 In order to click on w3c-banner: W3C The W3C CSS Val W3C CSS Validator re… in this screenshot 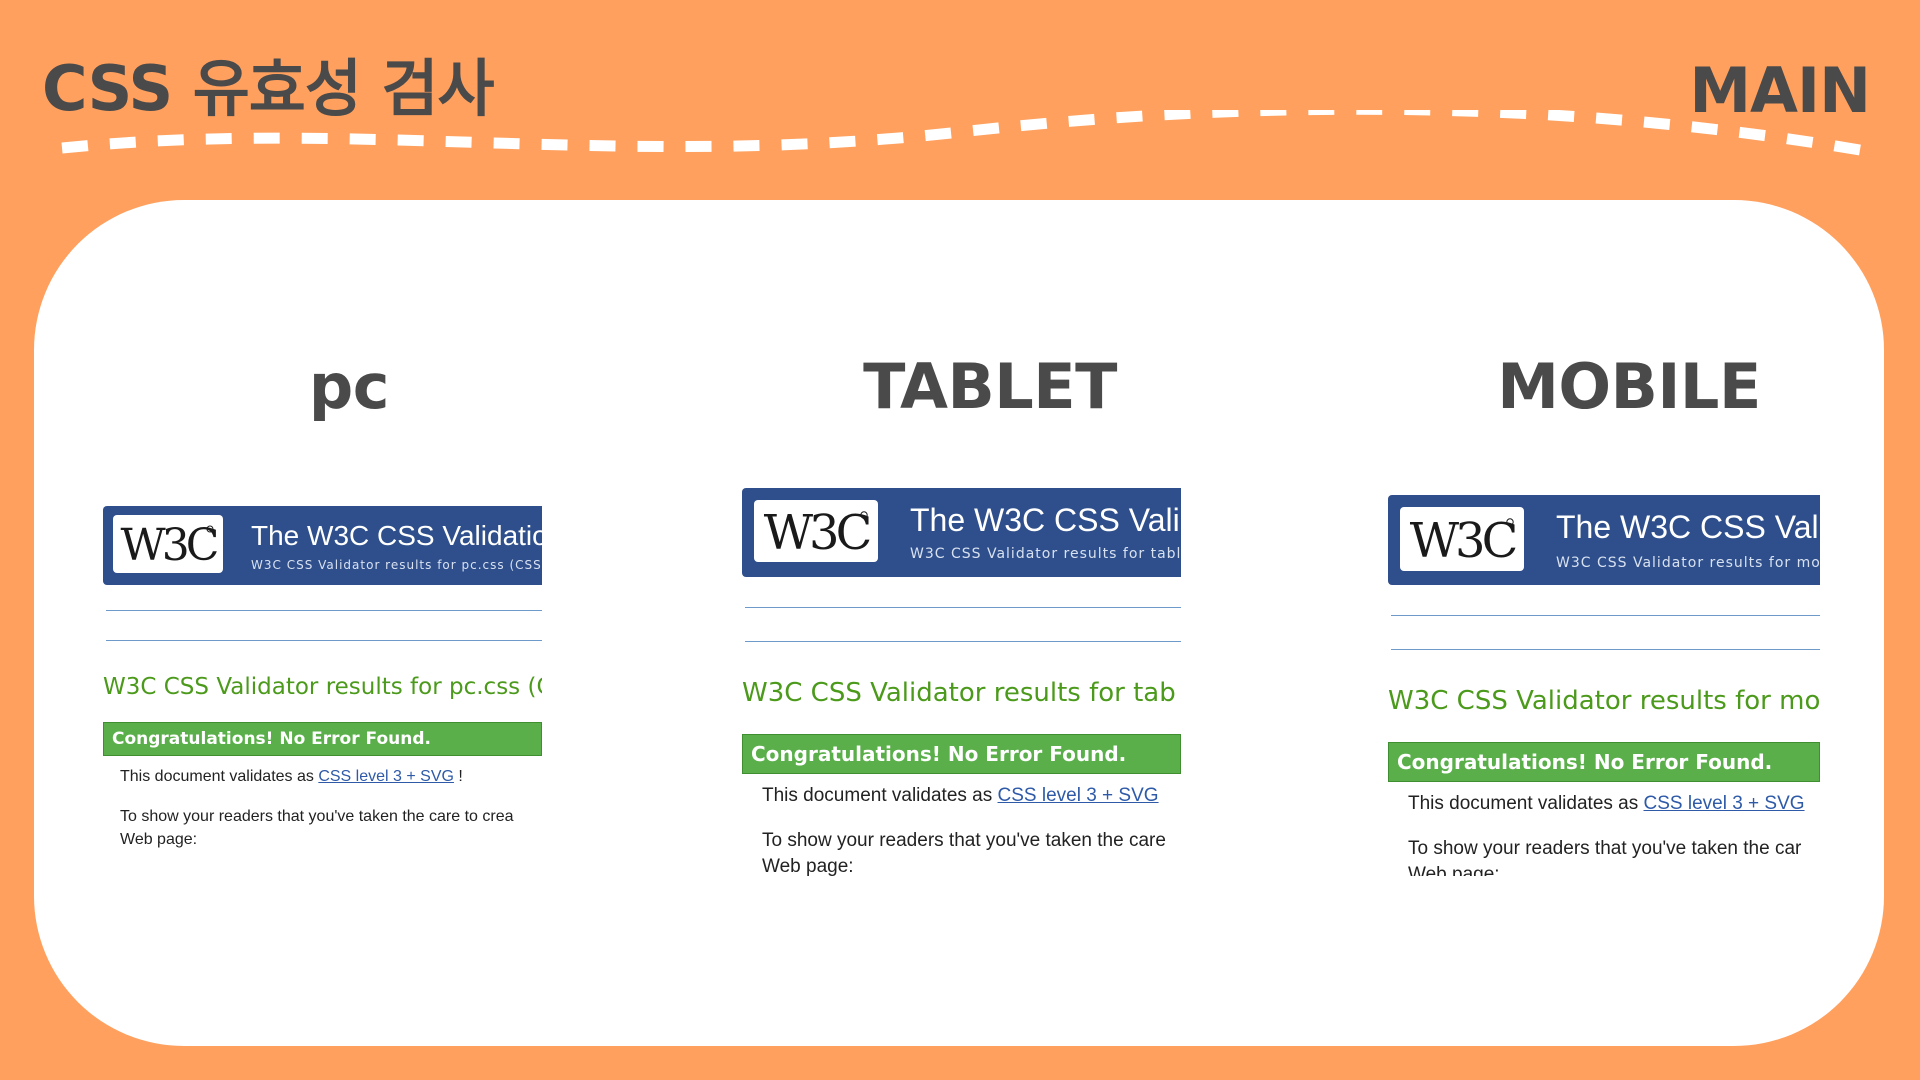, I will do `click(1604, 540)`.